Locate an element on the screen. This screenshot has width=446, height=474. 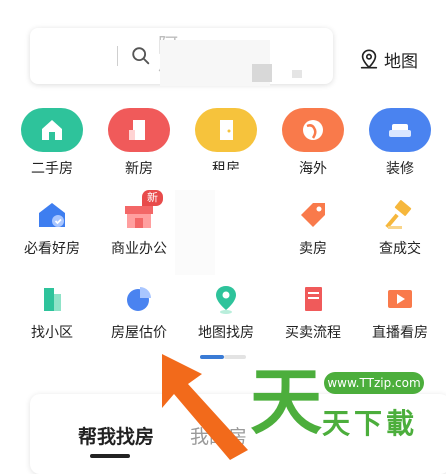
door-icon is located at coordinates (226, 130).